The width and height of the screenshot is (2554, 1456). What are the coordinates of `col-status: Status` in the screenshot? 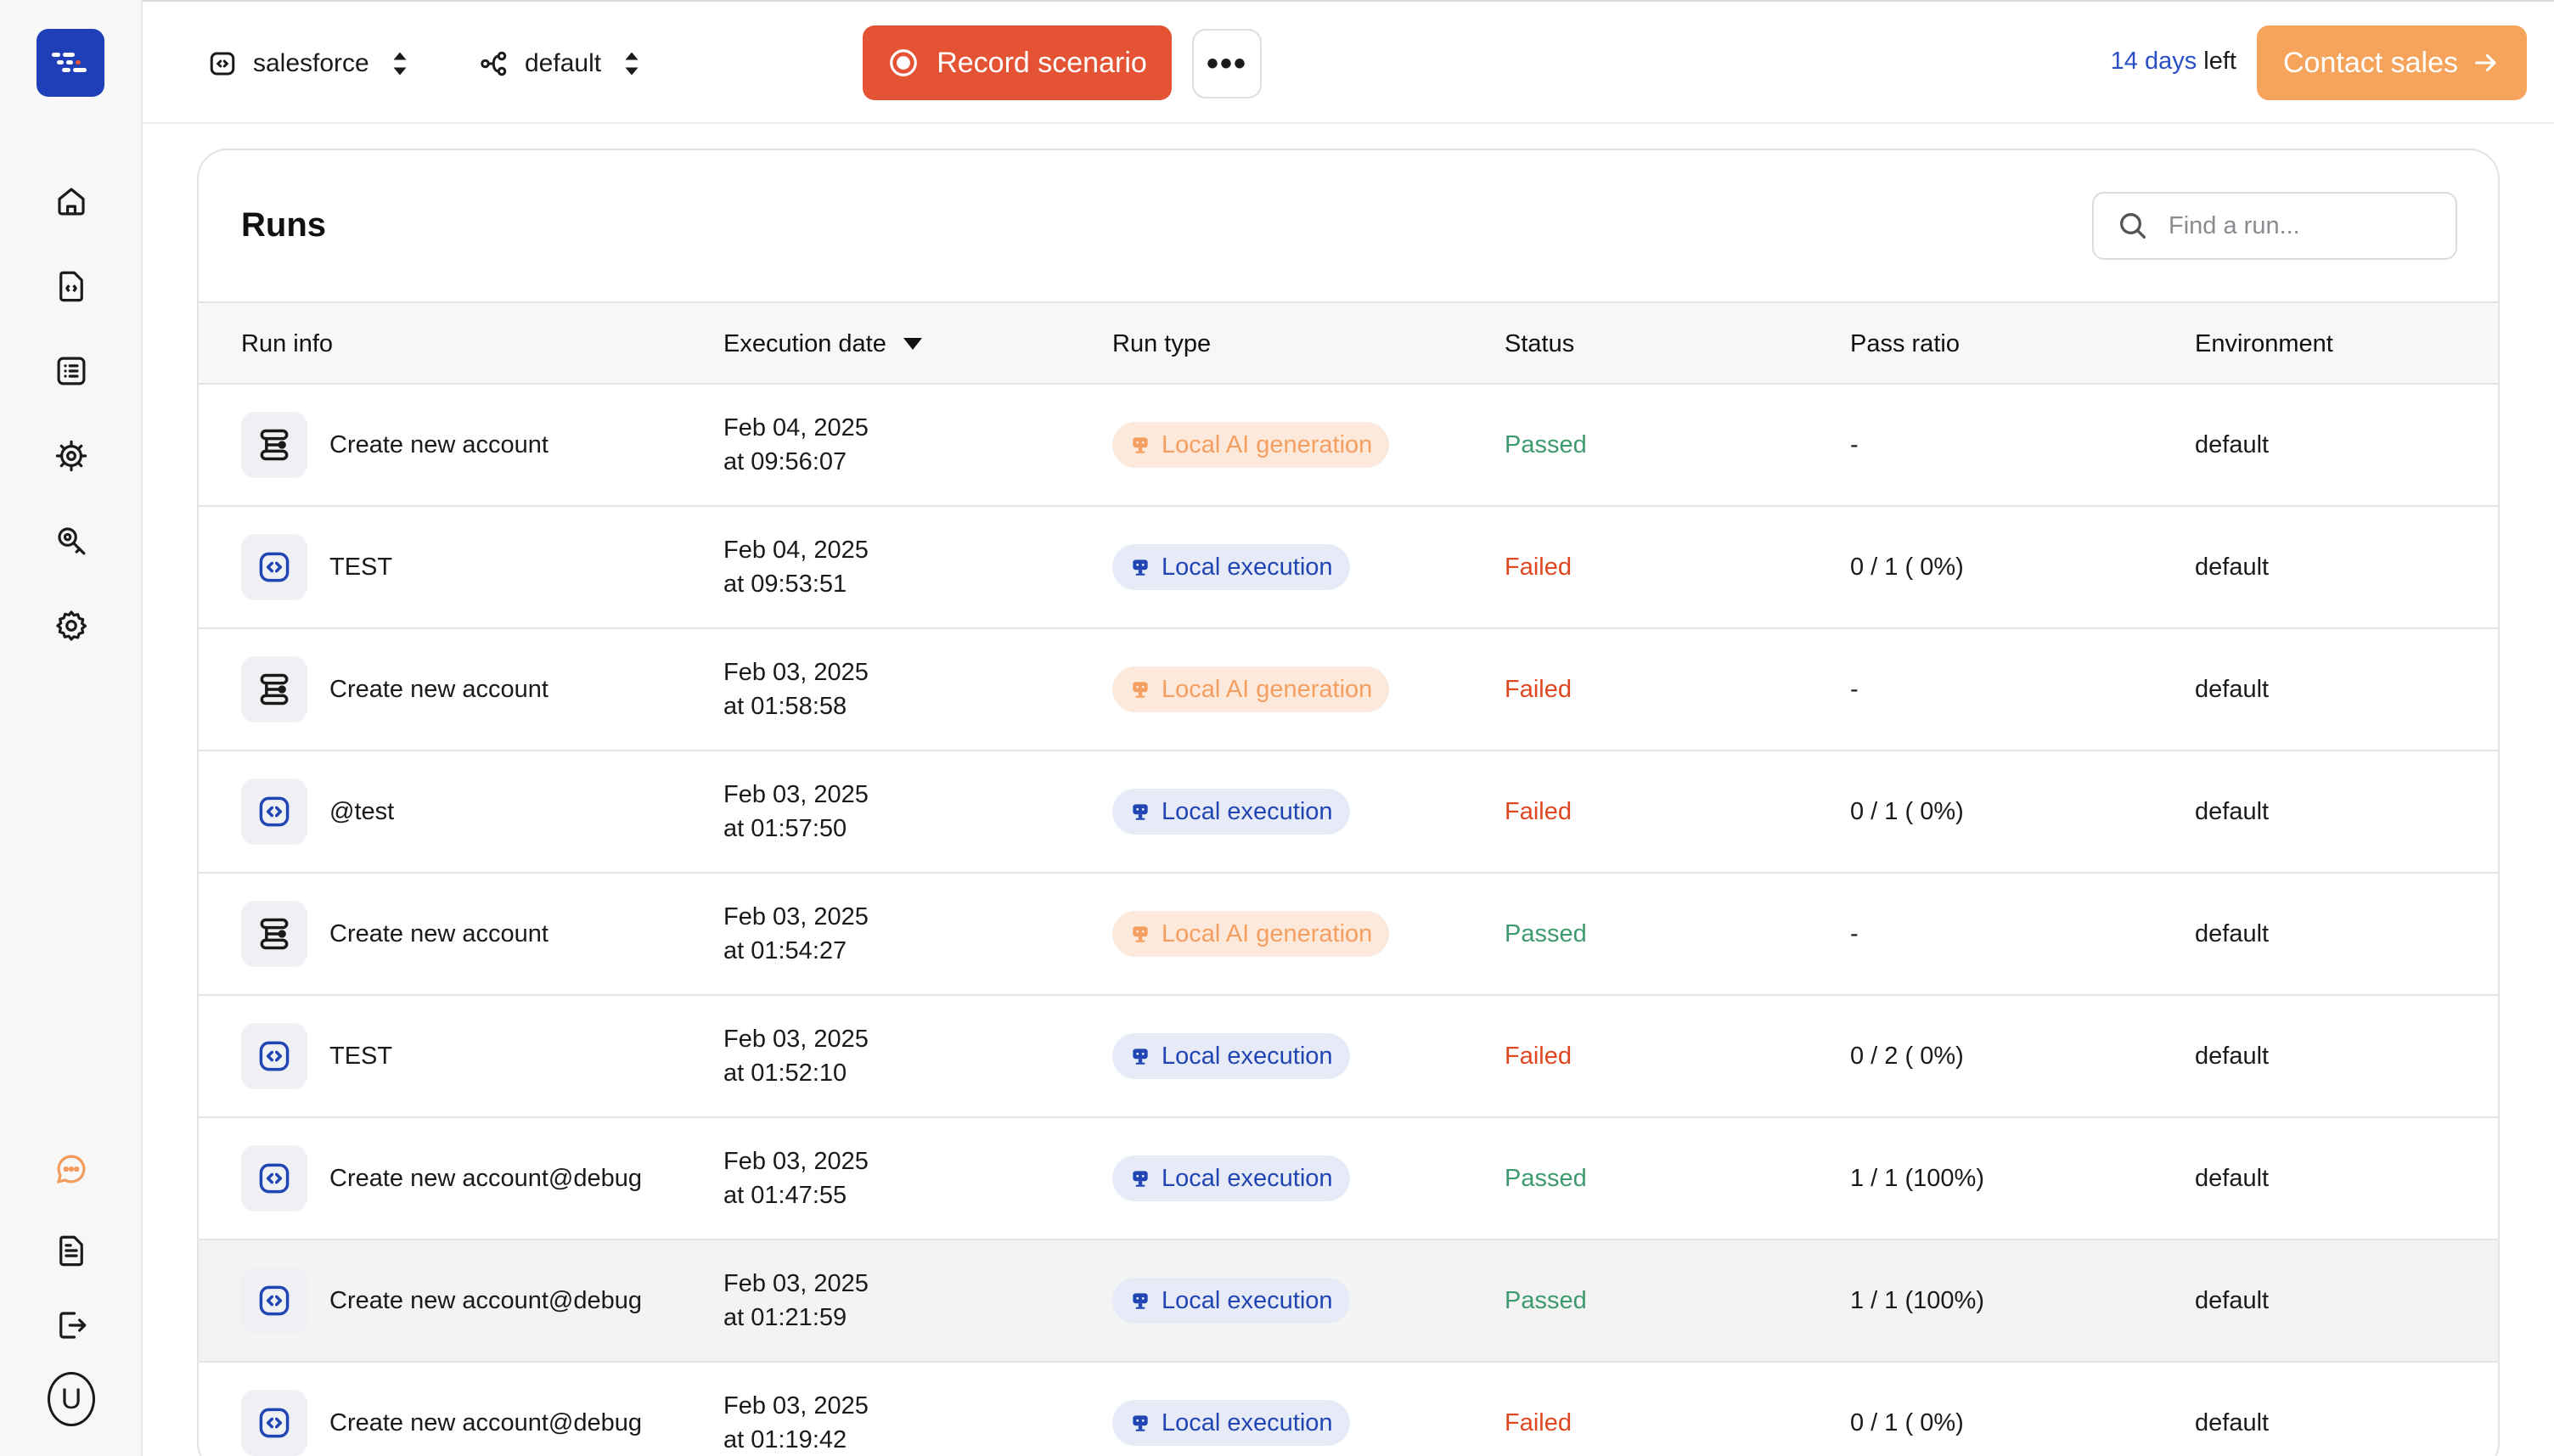 It's located at (1539, 344).